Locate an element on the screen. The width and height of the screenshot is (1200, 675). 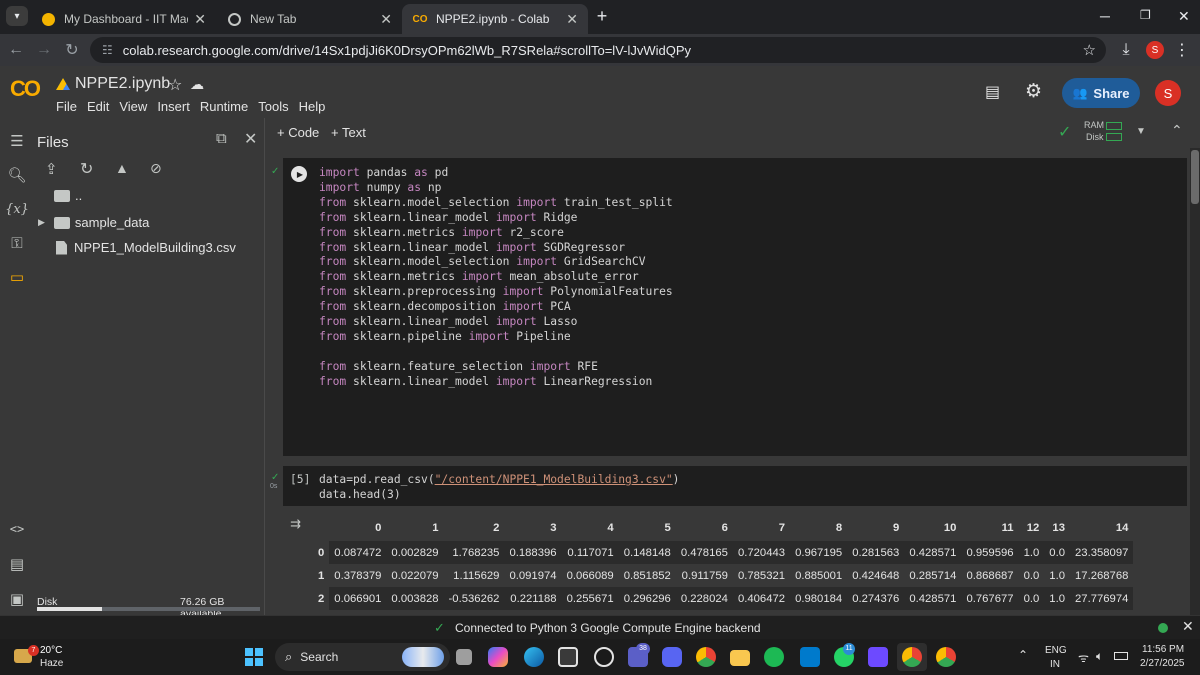
variables-icon: {x} is located at coordinates (17, 209).